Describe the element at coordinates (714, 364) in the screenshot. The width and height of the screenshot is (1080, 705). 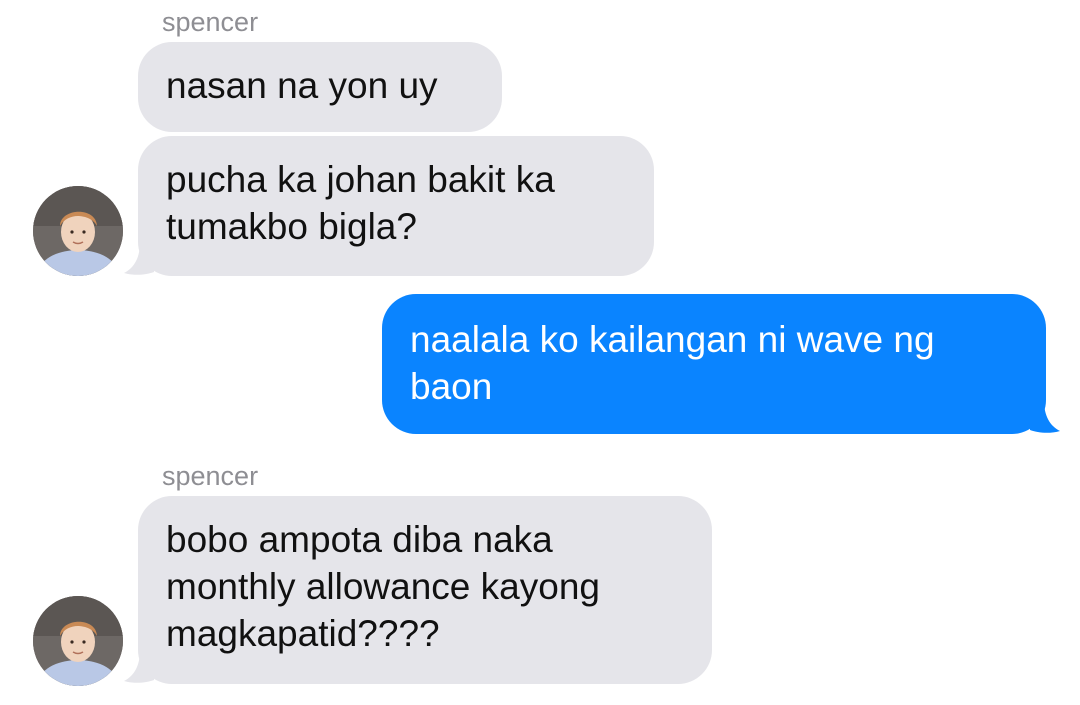
I see `outgoing-message-bubble: naalala ko kailangan ni wave ng baon` at that location.